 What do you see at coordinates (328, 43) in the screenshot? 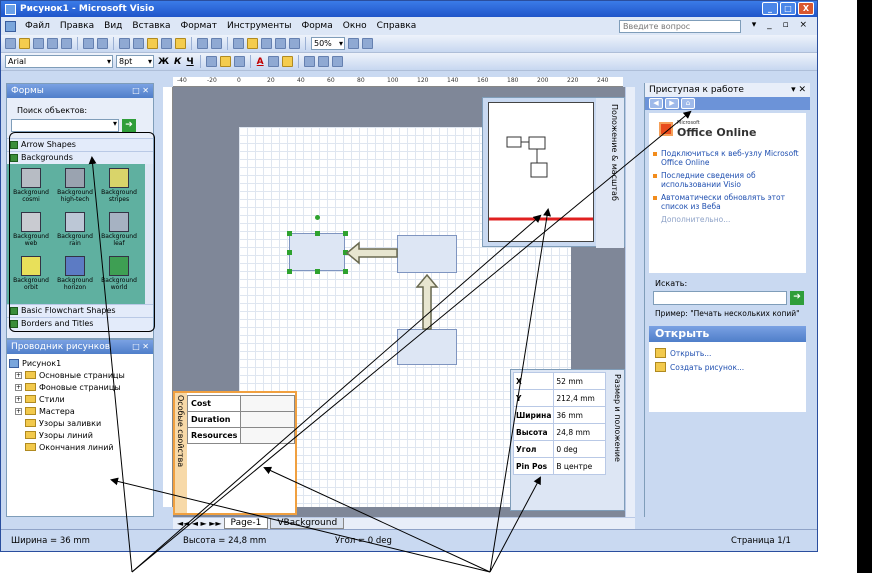
I see `zoom-select: 50%` at bounding box center [328, 43].